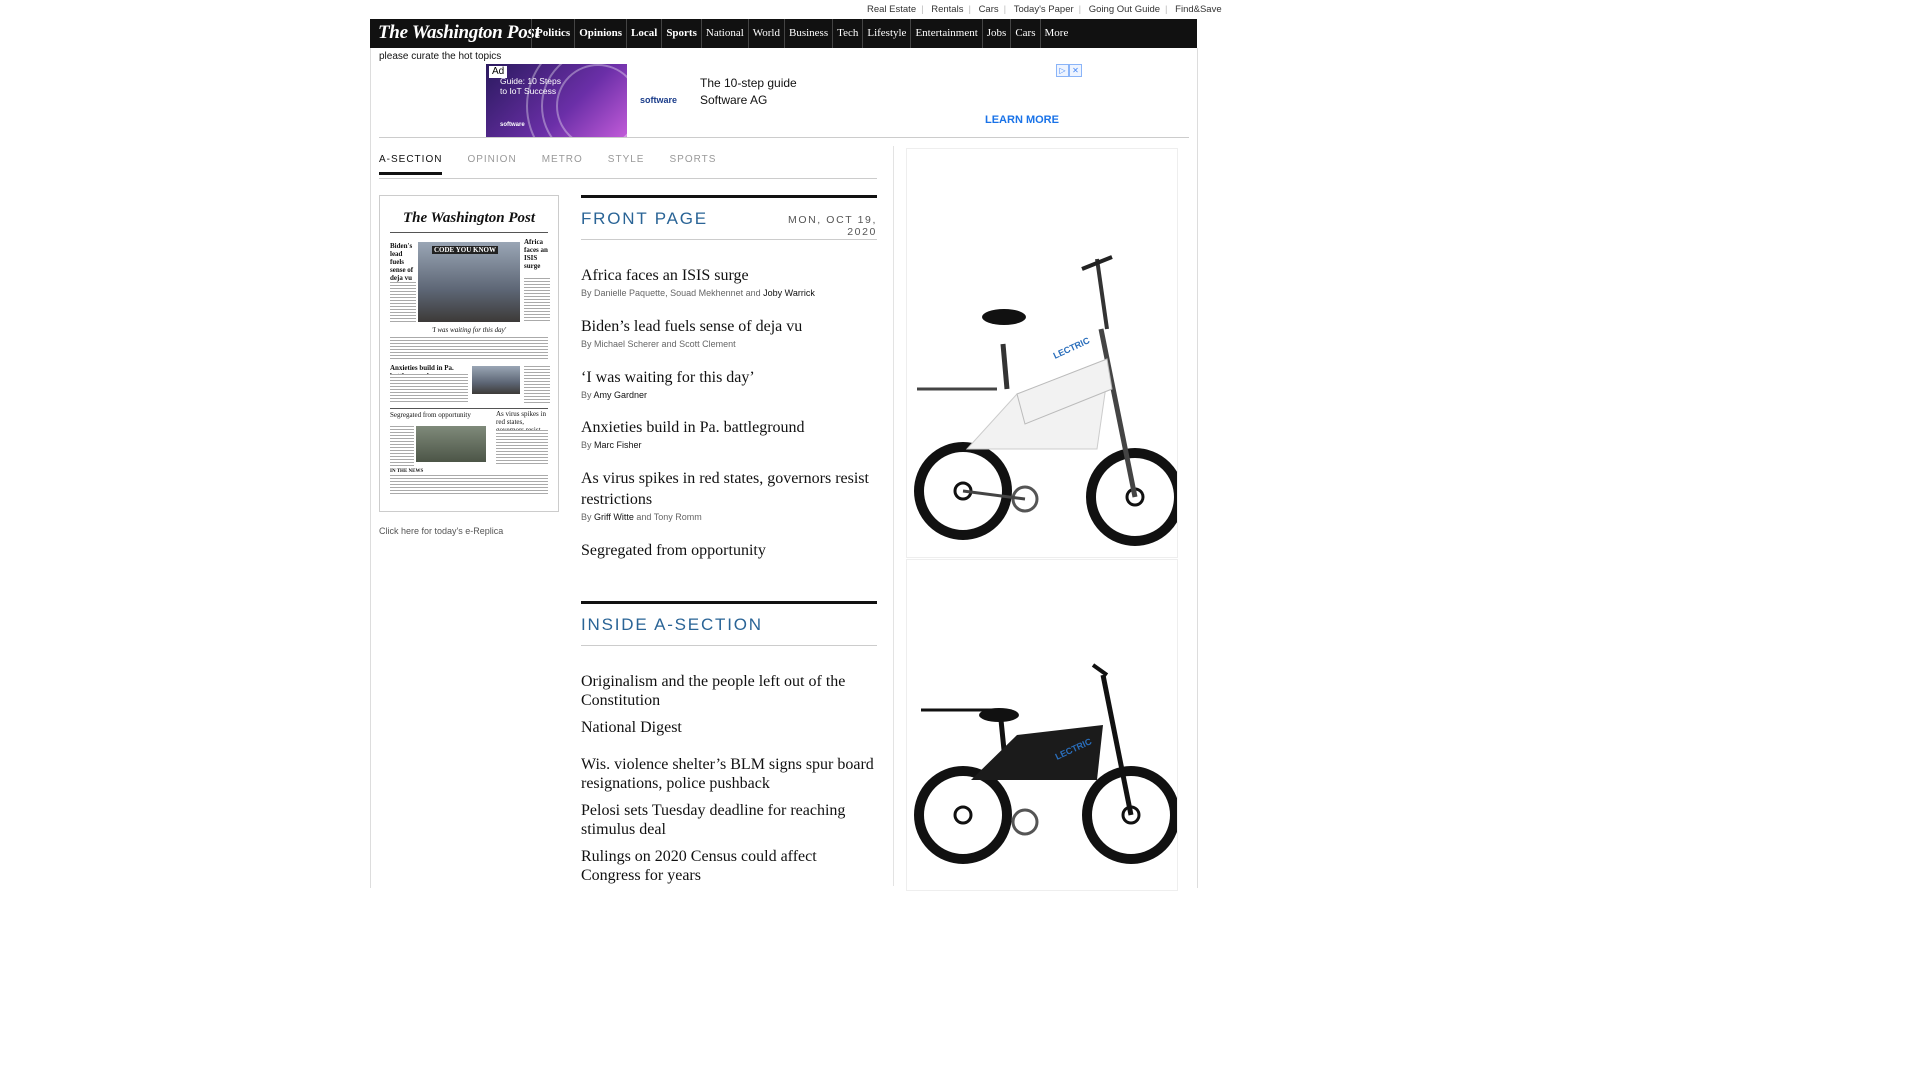 The image size is (1920, 1080). What do you see at coordinates (733, 100) in the screenshot?
I see `ad-advertiser: Software AG` at bounding box center [733, 100].